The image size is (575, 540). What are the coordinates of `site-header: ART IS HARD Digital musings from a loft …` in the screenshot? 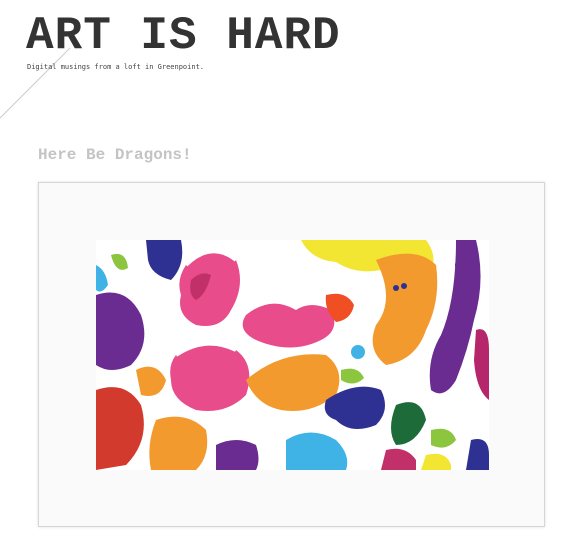 It's located at (183, 41).